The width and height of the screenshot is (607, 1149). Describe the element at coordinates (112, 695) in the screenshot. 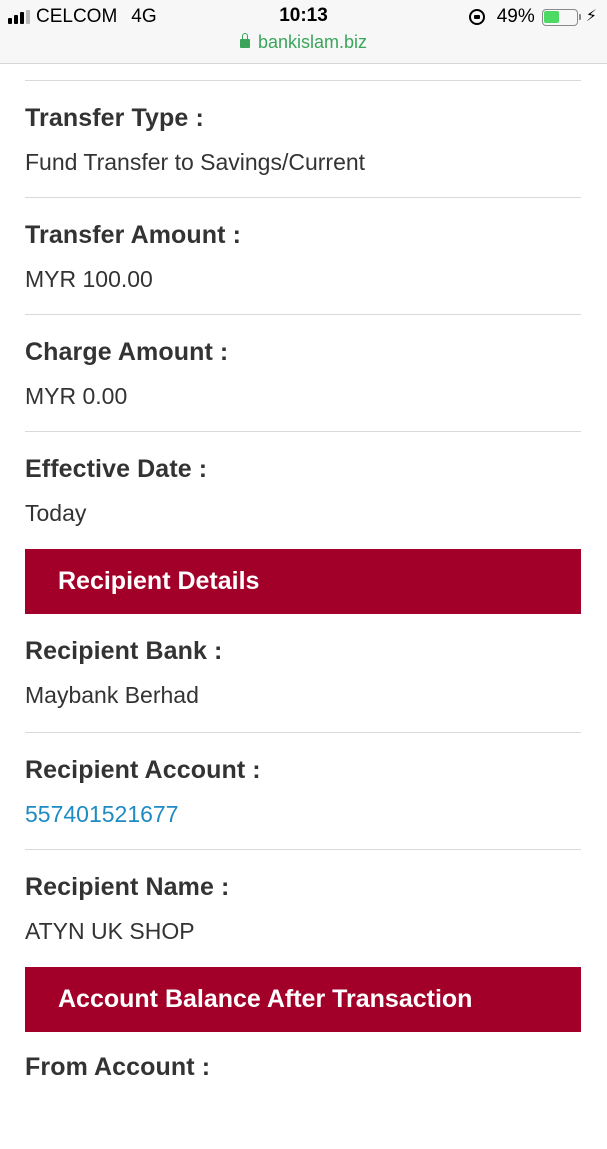

I see `field-value: Maybank Berhad` at that location.